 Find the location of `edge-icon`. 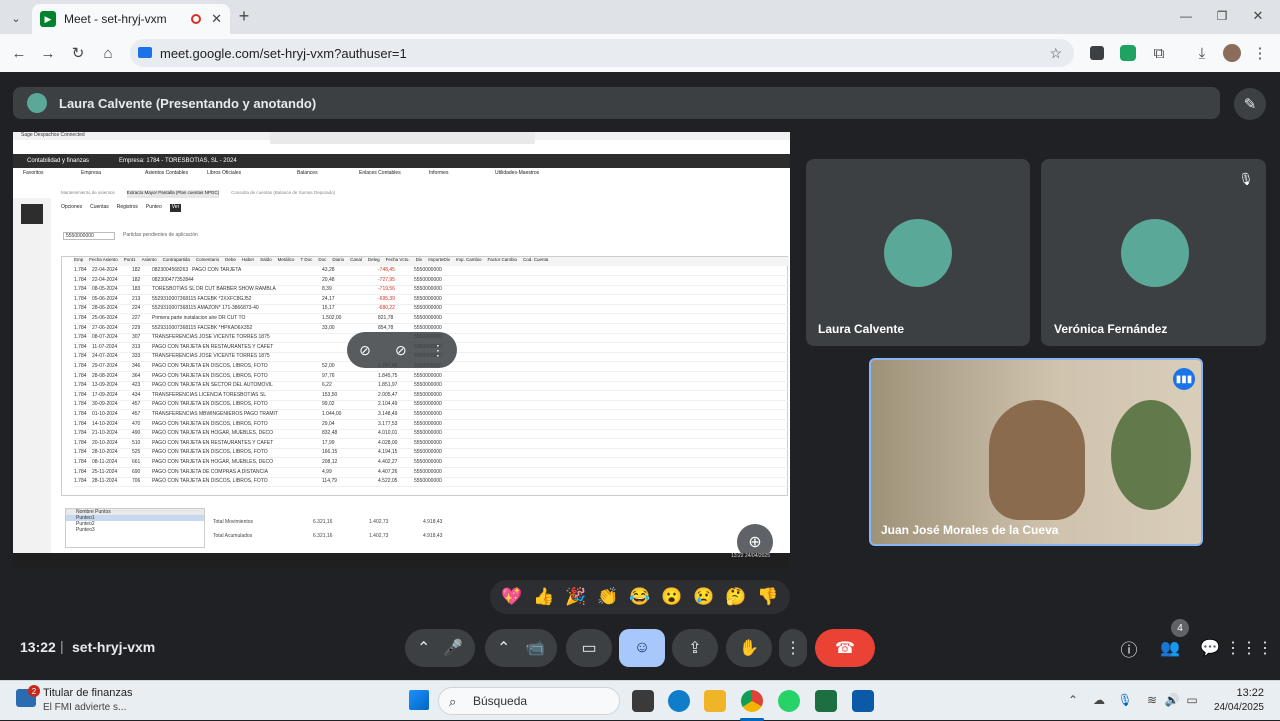

edge-icon is located at coordinates (679, 701).